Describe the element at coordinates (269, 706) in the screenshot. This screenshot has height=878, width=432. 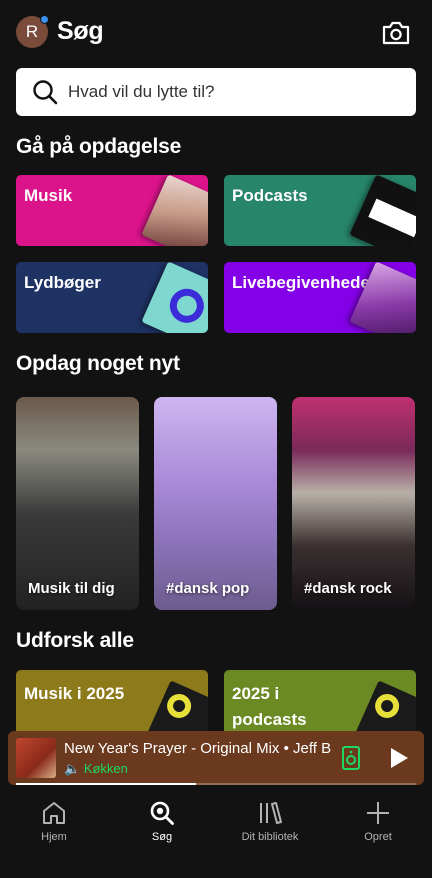
I see `browse-tile-label: 2025 i podcasts` at that location.